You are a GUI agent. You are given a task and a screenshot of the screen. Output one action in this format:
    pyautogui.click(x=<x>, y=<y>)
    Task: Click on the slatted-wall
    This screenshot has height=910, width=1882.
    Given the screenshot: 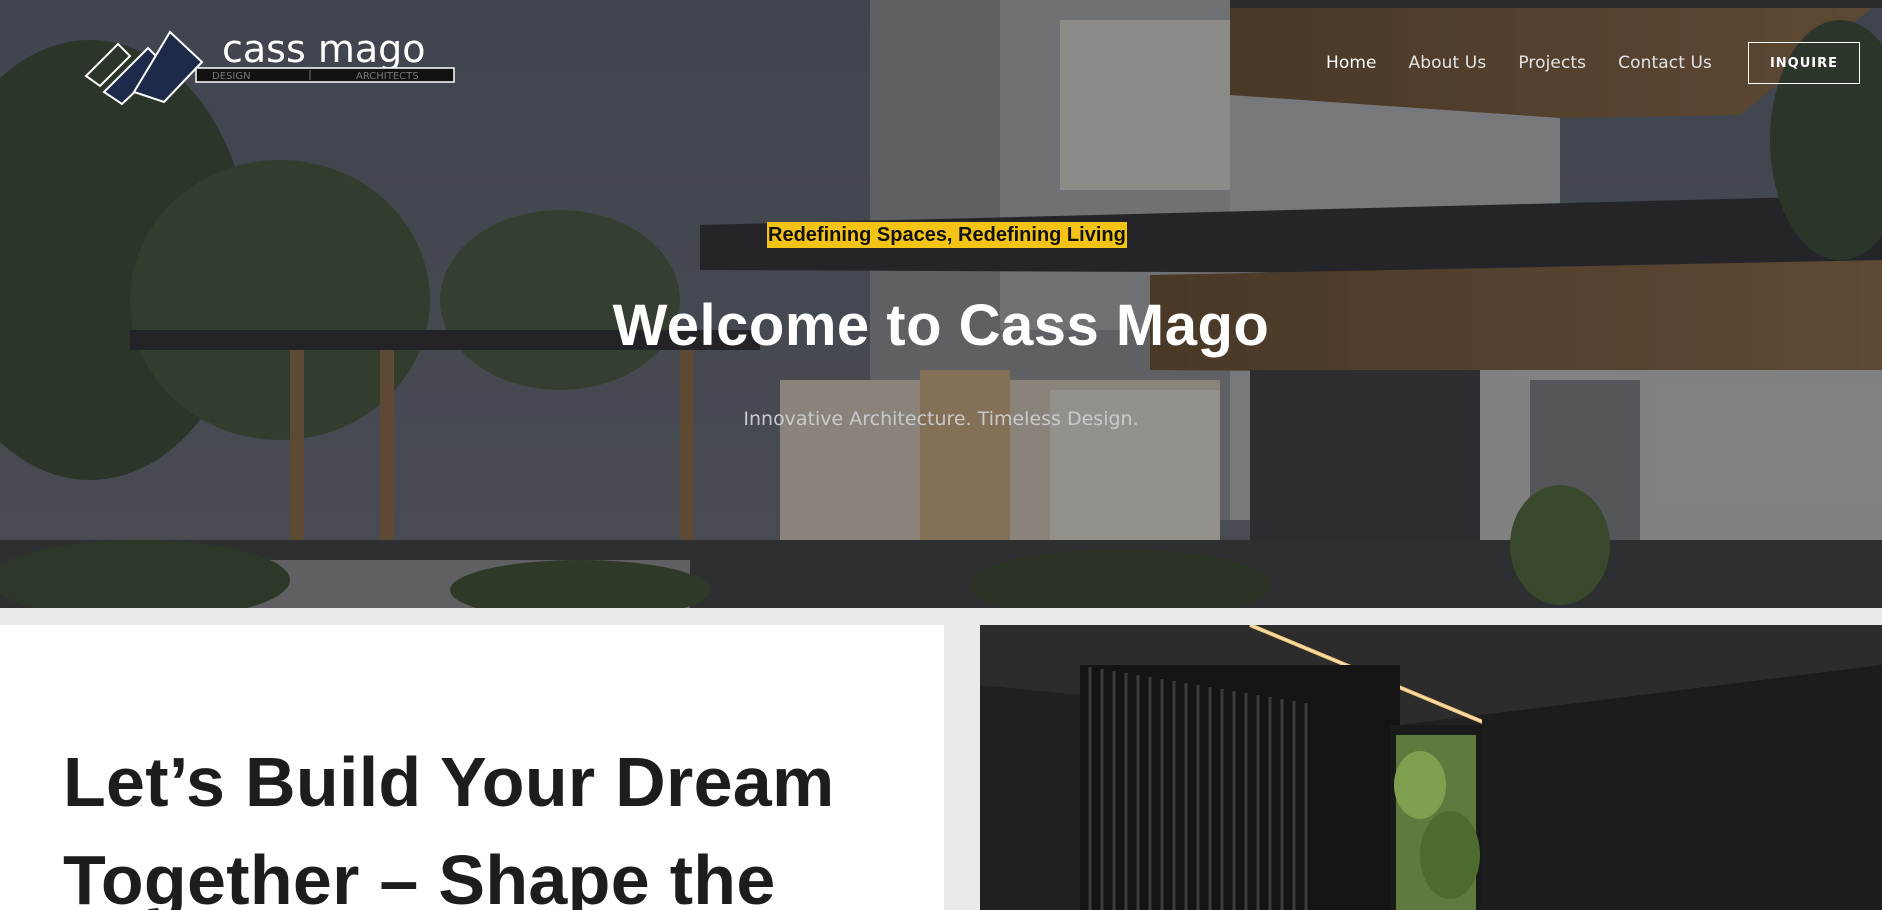 What is the action you would take?
    pyautogui.click(x=1240, y=787)
    